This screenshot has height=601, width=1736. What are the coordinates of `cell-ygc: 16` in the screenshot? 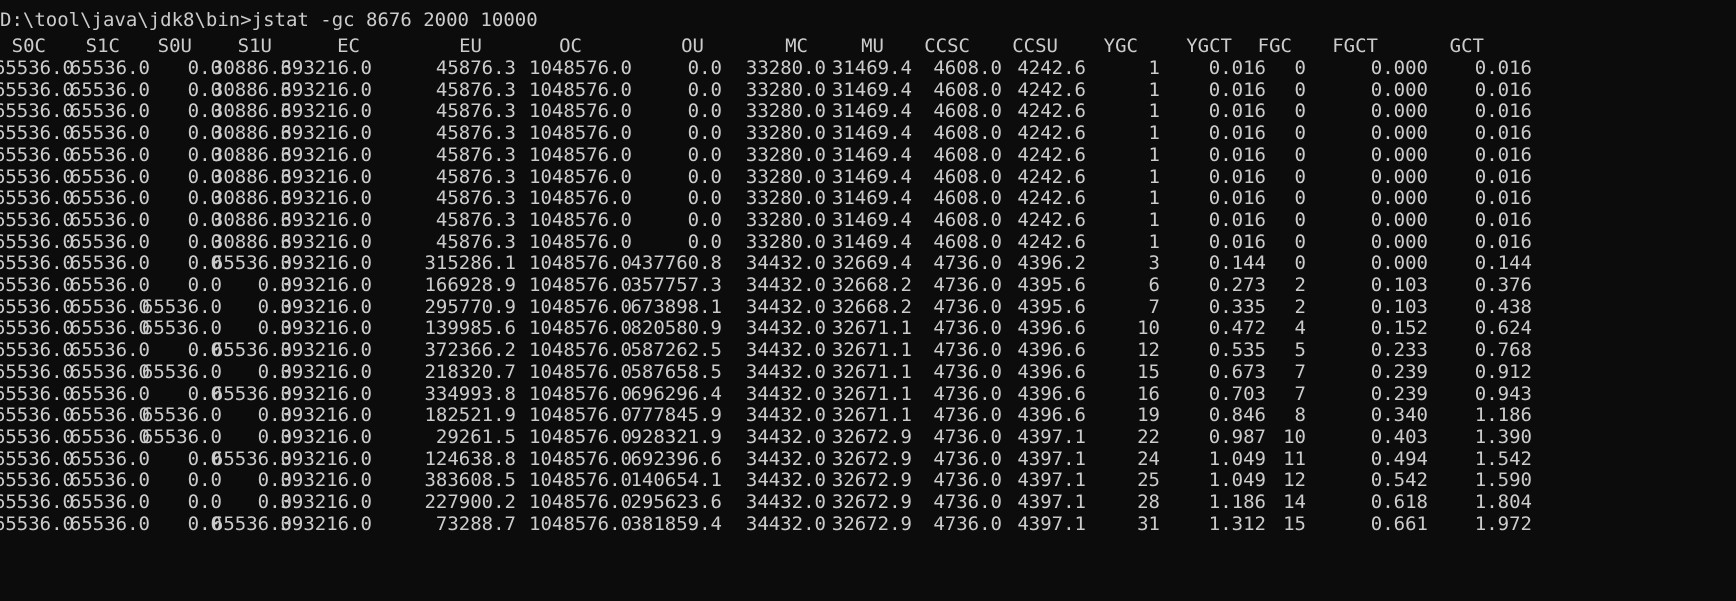 It's located at (1148, 393).